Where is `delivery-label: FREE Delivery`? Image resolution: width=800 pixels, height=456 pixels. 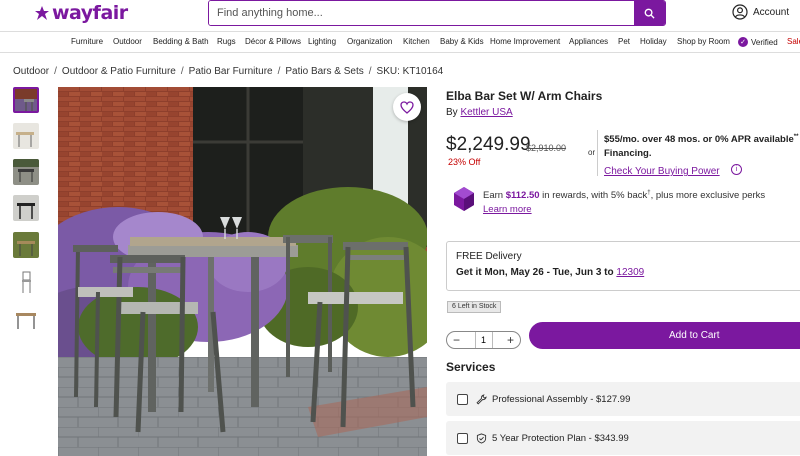 delivery-label: FREE Delivery is located at coordinates (489, 256).